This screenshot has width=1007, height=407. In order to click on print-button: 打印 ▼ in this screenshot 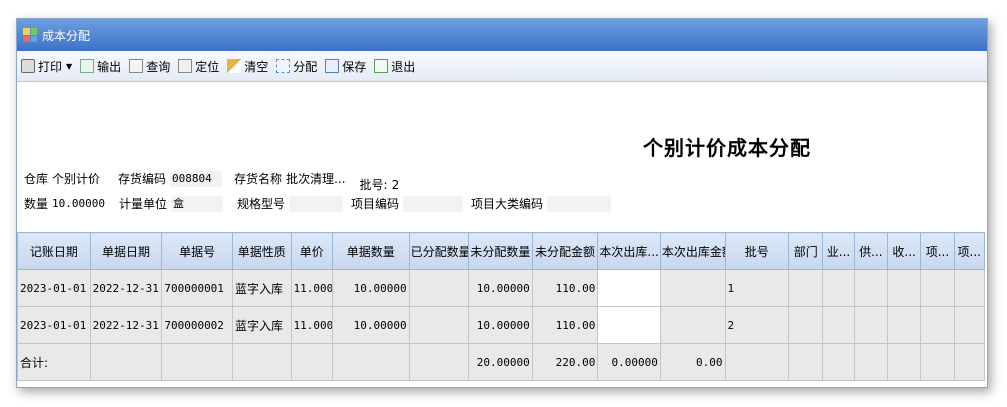, I will do `click(46, 66)`.